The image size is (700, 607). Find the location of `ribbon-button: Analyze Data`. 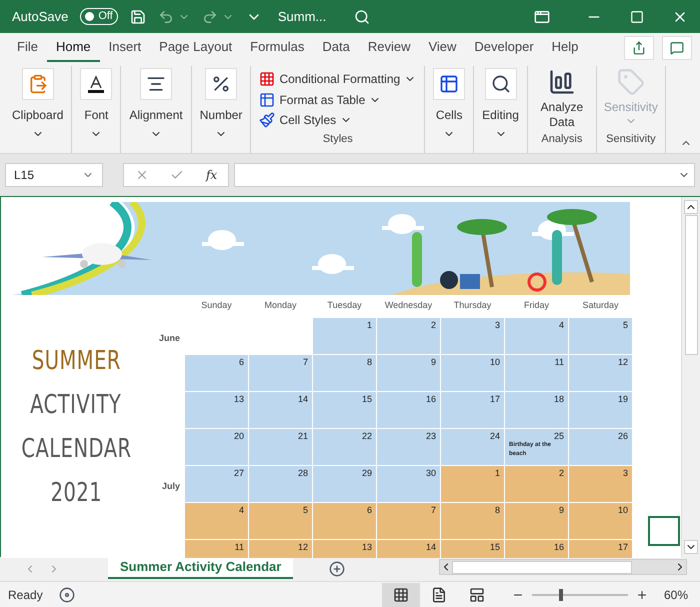

ribbon-button: Analyze Data is located at coordinates (562, 99).